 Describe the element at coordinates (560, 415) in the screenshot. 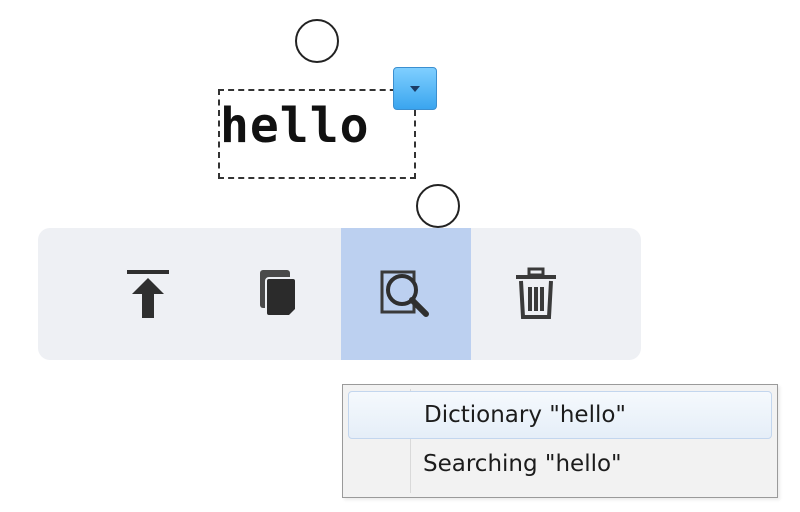

I see `menu-item-dictionary: Dictionary "hello"` at that location.